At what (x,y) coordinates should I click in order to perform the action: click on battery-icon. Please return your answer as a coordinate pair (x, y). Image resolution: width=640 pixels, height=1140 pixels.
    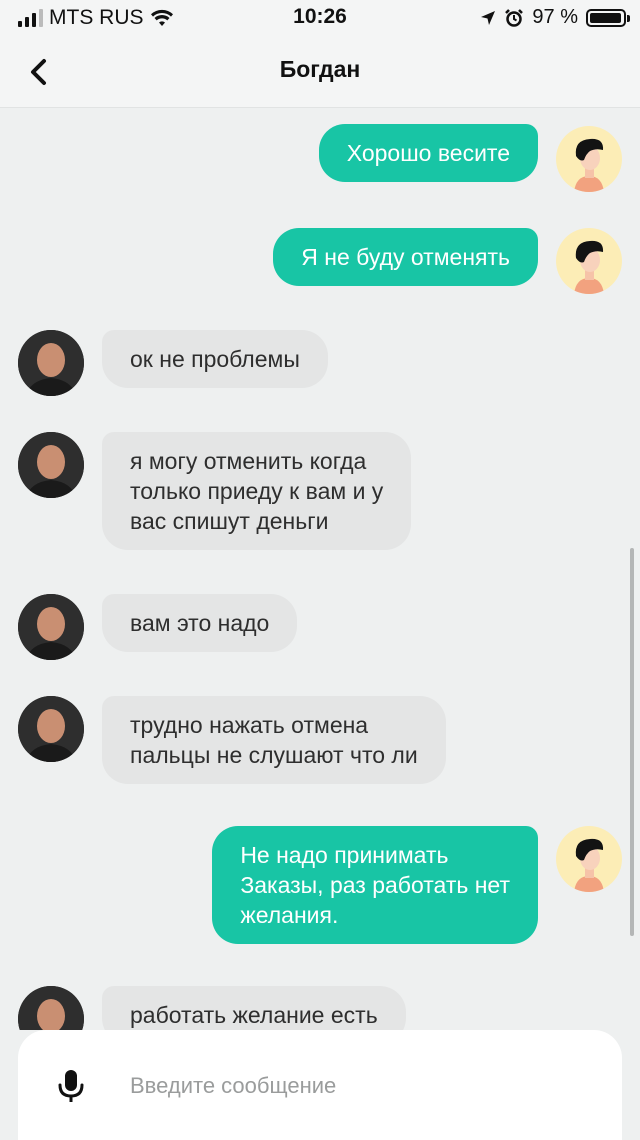
    Looking at the image, I should click on (608, 17).